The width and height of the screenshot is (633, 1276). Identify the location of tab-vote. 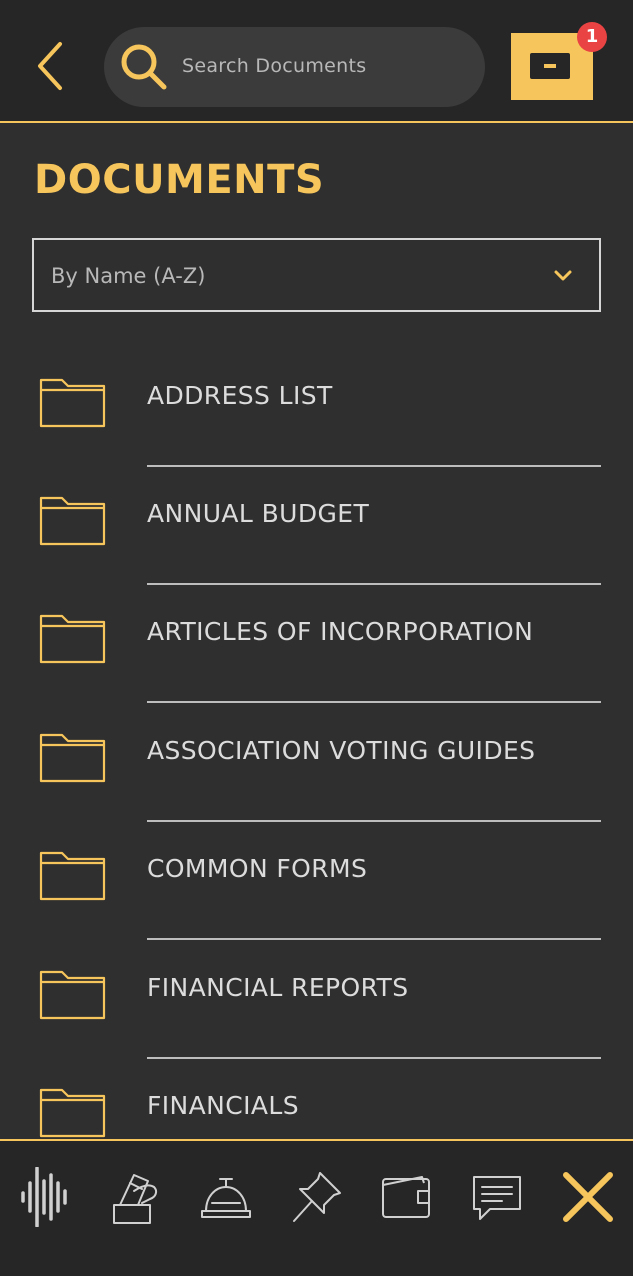
(136, 1197).